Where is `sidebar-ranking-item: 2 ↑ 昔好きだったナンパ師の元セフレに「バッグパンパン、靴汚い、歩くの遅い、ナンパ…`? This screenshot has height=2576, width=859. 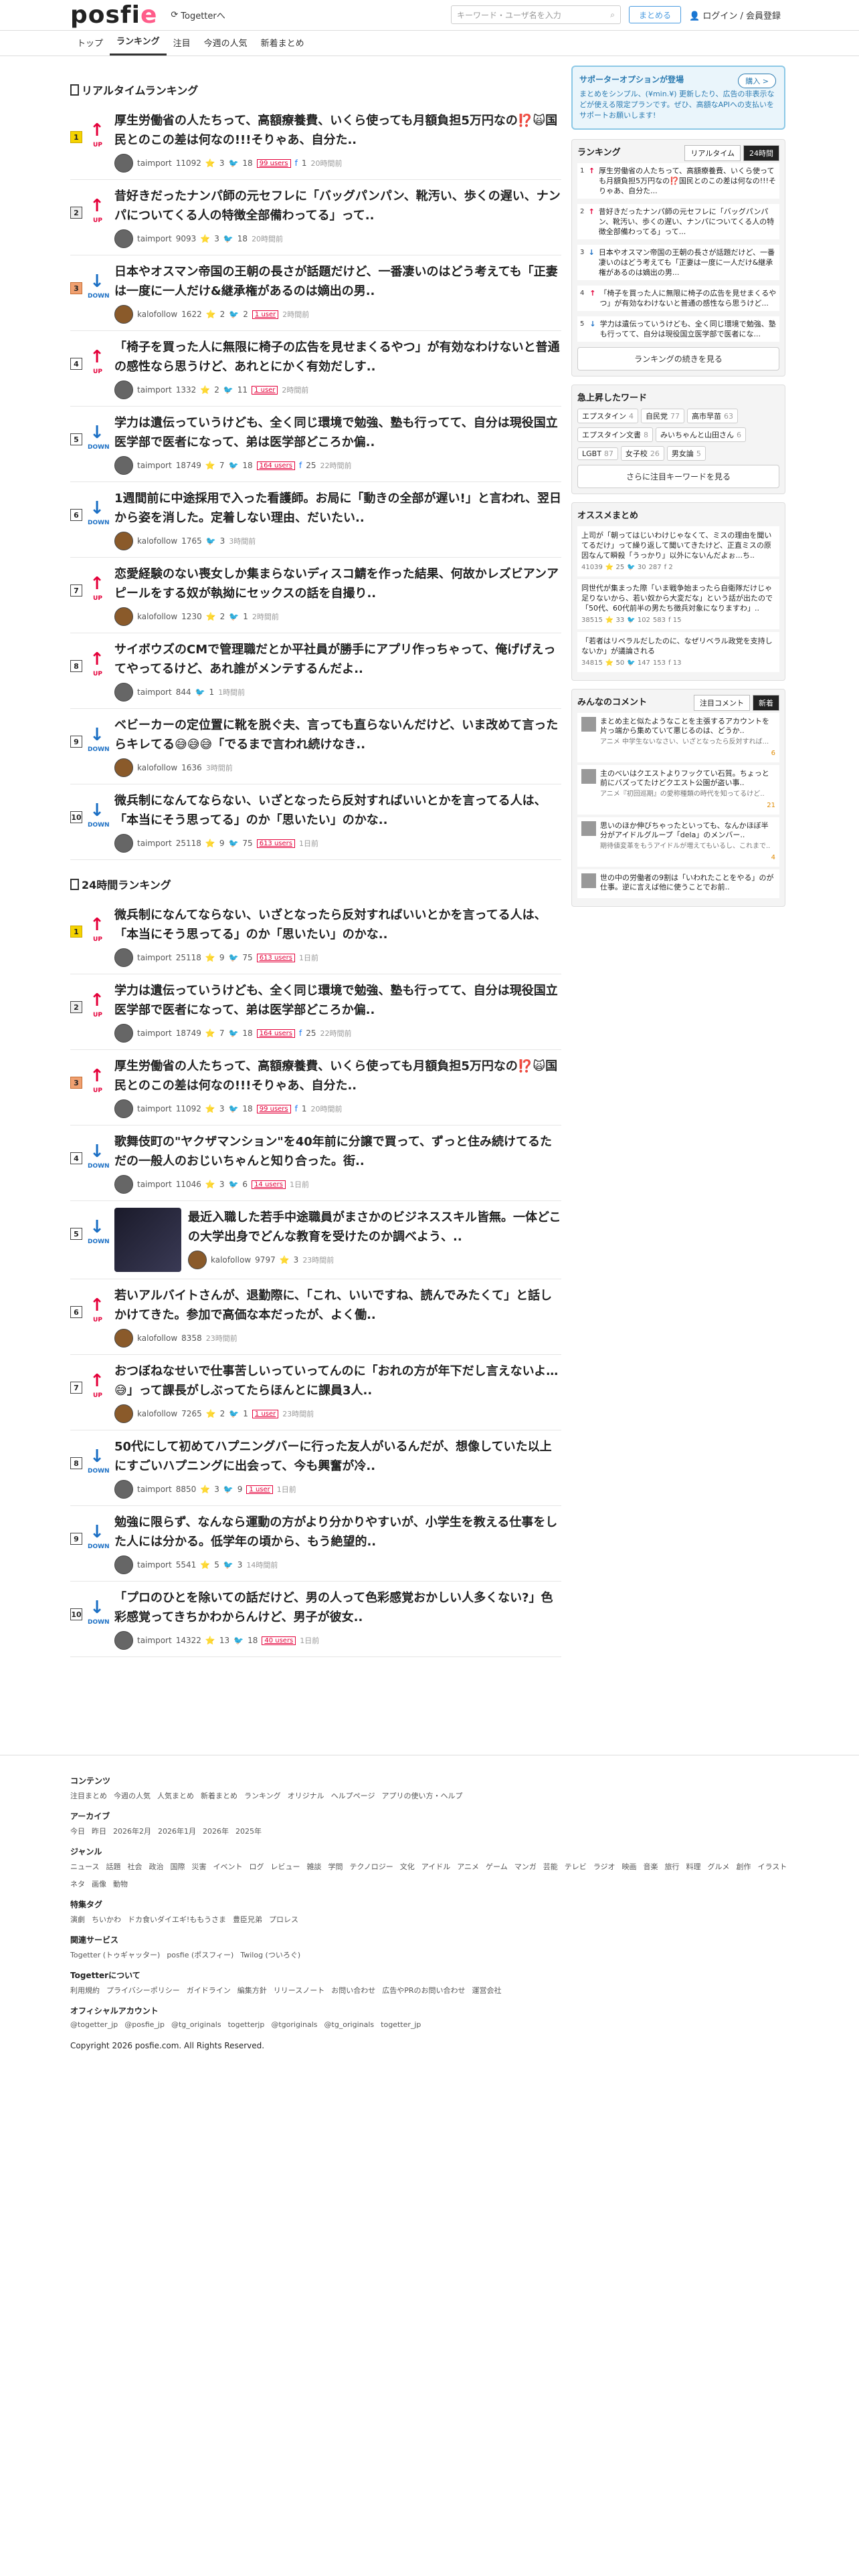
sidebar-ranking-item: 2 ↑ 昔好きだったナンパ師の元セフレに「バッグパンパン、靴汚い、歩くの遅い、ナンパ… is located at coordinates (678, 221).